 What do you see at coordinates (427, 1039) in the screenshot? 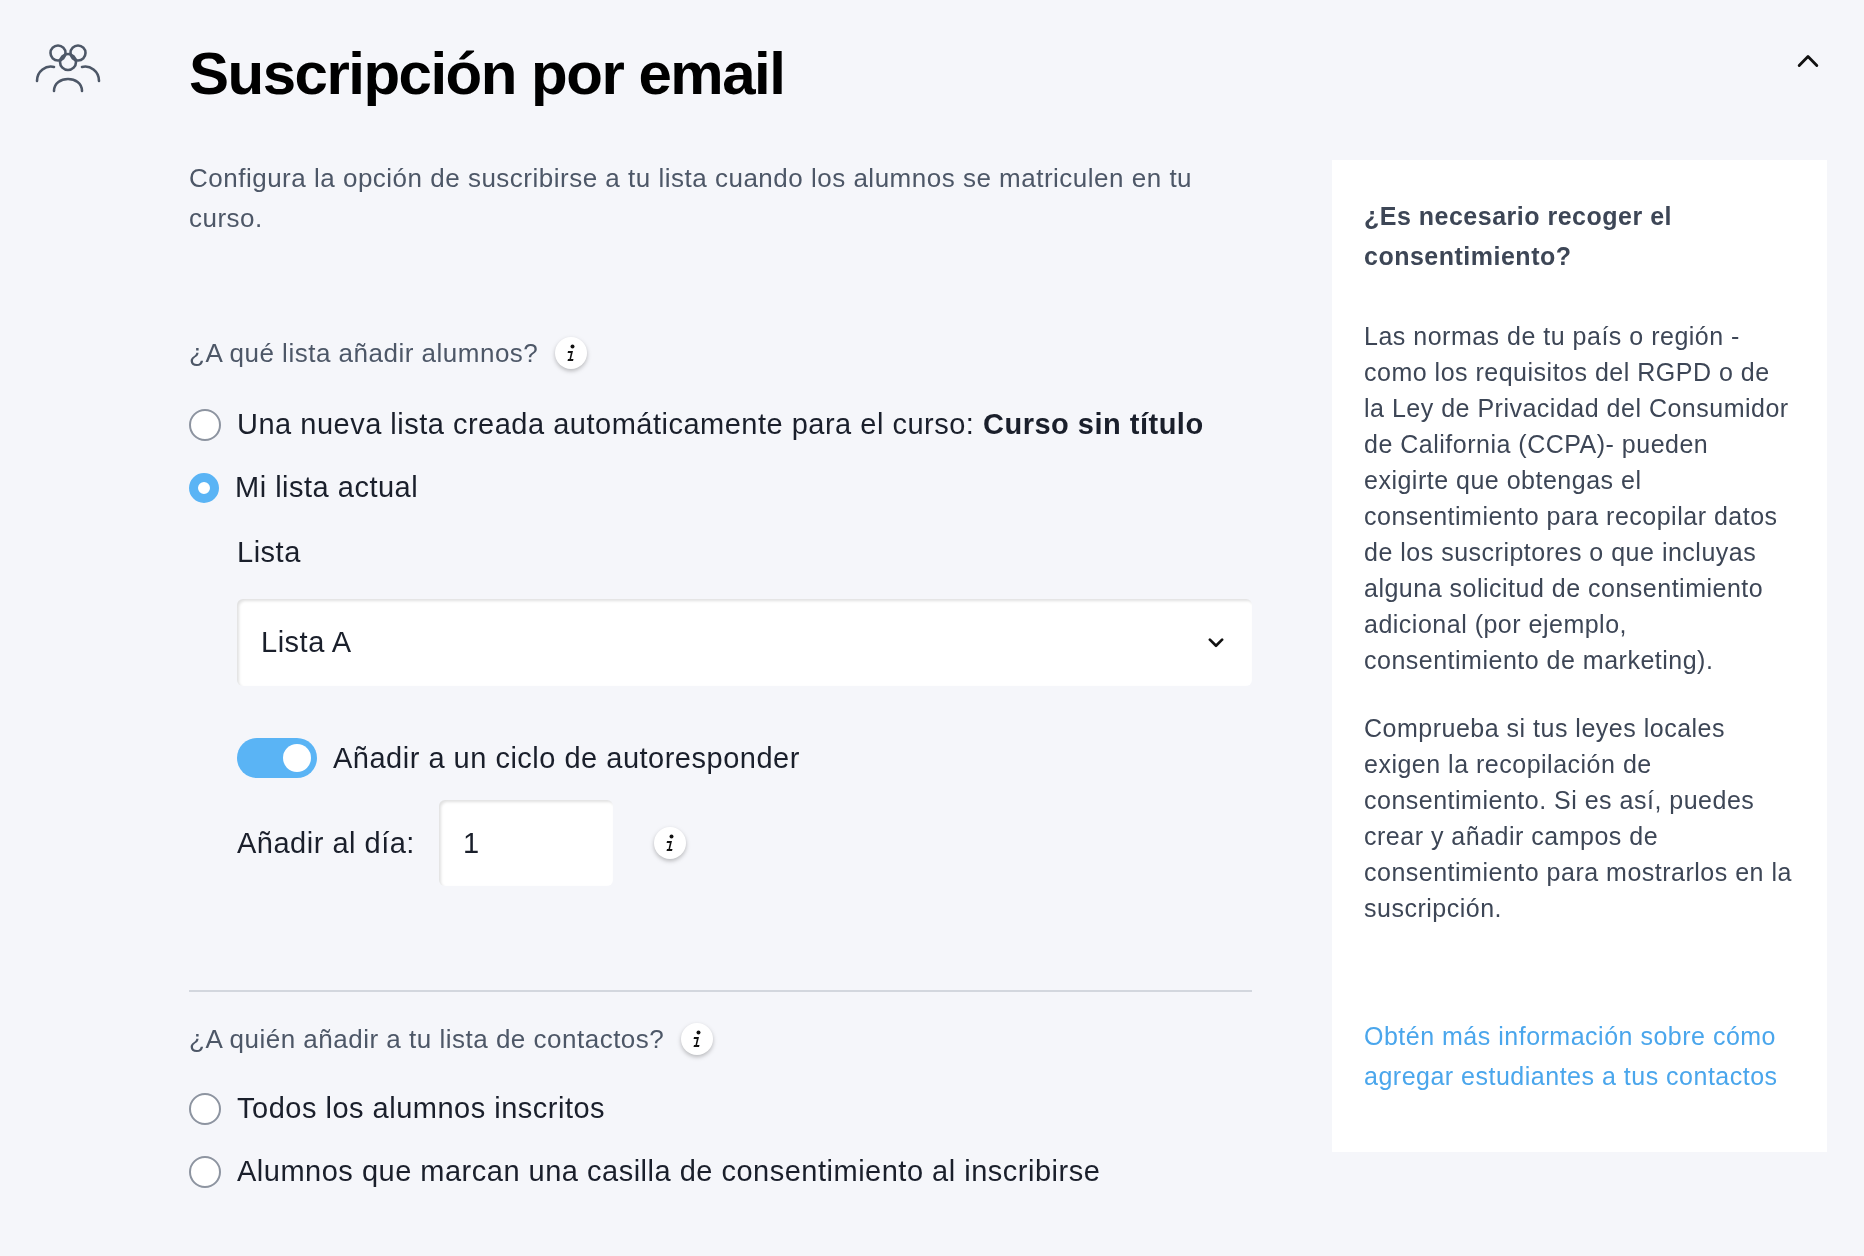
I see `question-label: ¿A quién añadir a tu lista de contactos?` at bounding box center [427, 1039].